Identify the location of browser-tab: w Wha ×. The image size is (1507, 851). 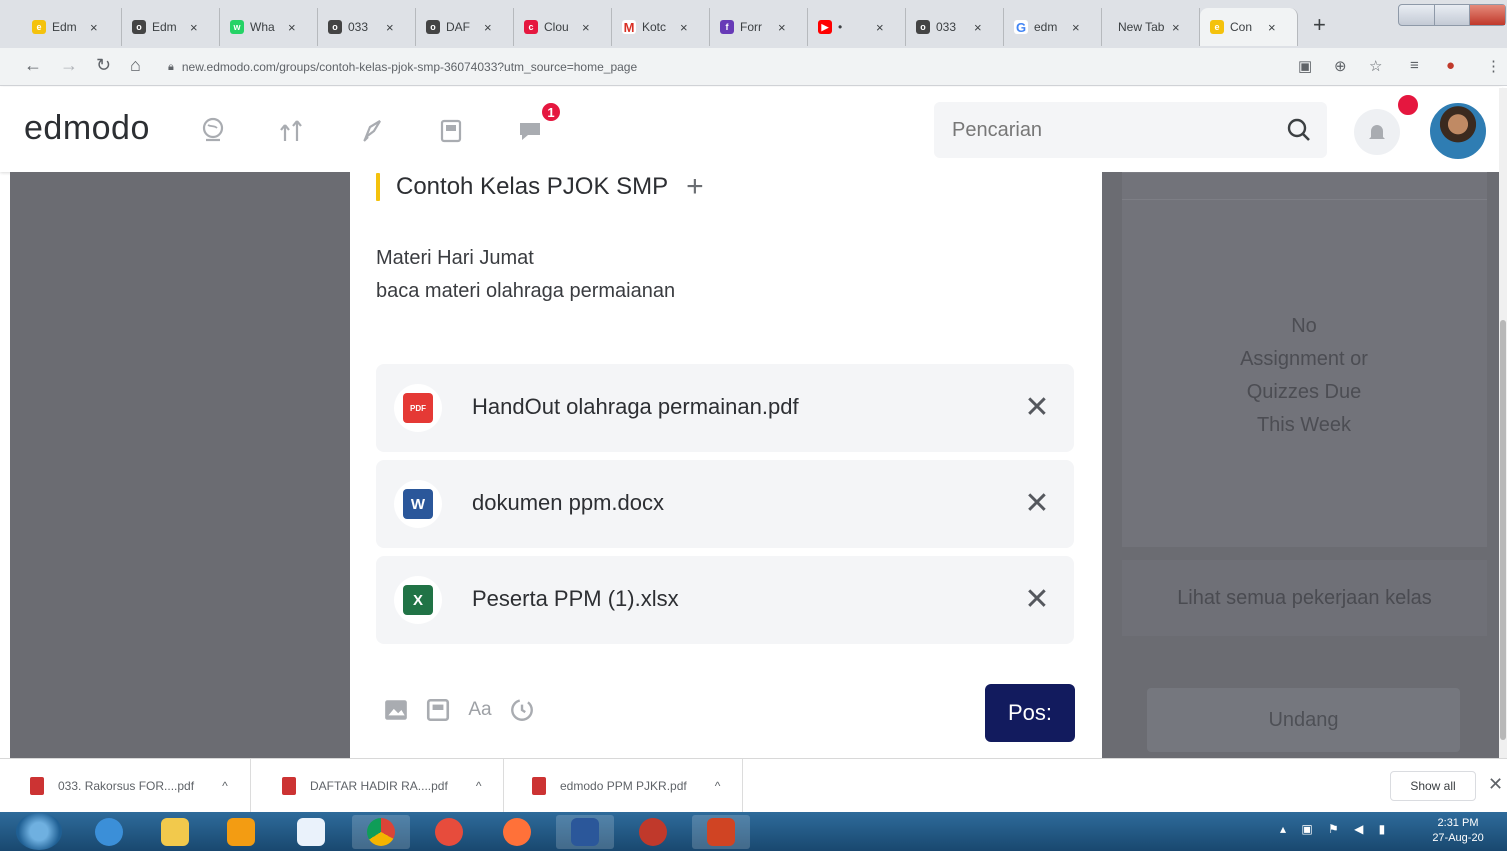
(269, 27).